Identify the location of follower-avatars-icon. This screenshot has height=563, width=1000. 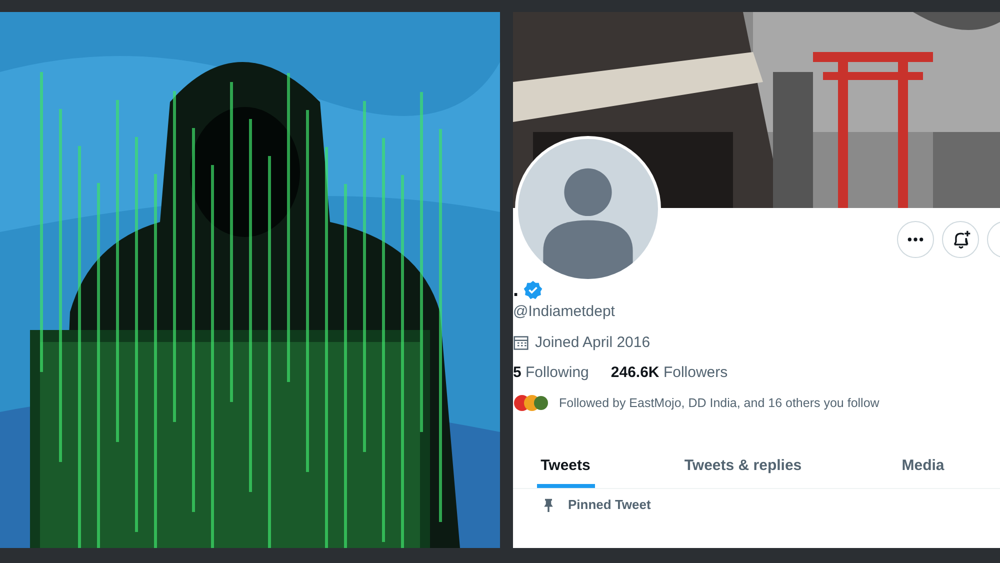
(531, 403).